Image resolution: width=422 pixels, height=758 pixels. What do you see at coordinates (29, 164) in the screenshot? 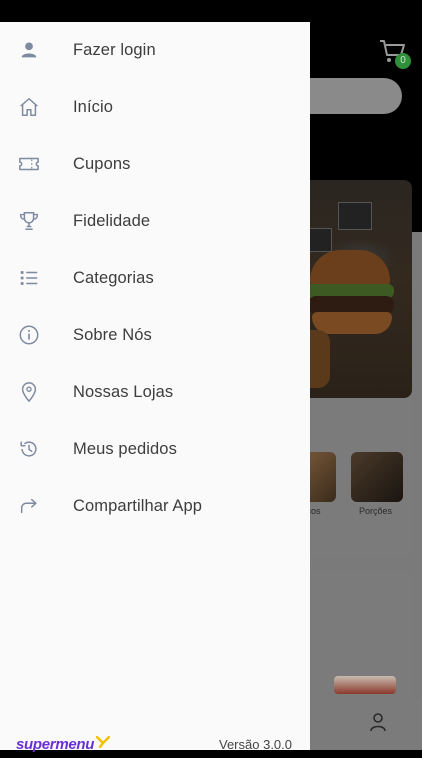
I see `ticket-icon` at bounding box center [29, 164].